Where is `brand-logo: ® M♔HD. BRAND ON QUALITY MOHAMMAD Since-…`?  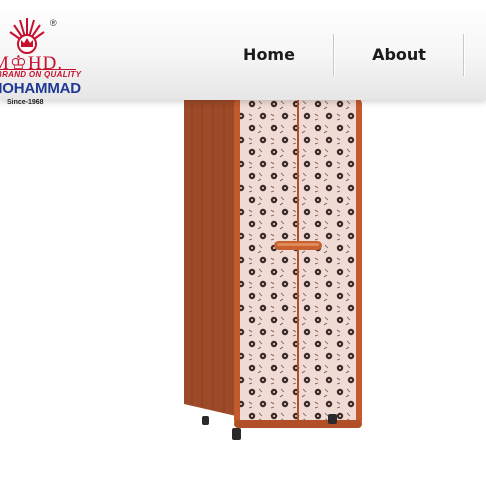
brand-logo: ® M♔HD. BRAND ON QUALITY MOHAMMAD Since-… is located at coordinates (41, 60).